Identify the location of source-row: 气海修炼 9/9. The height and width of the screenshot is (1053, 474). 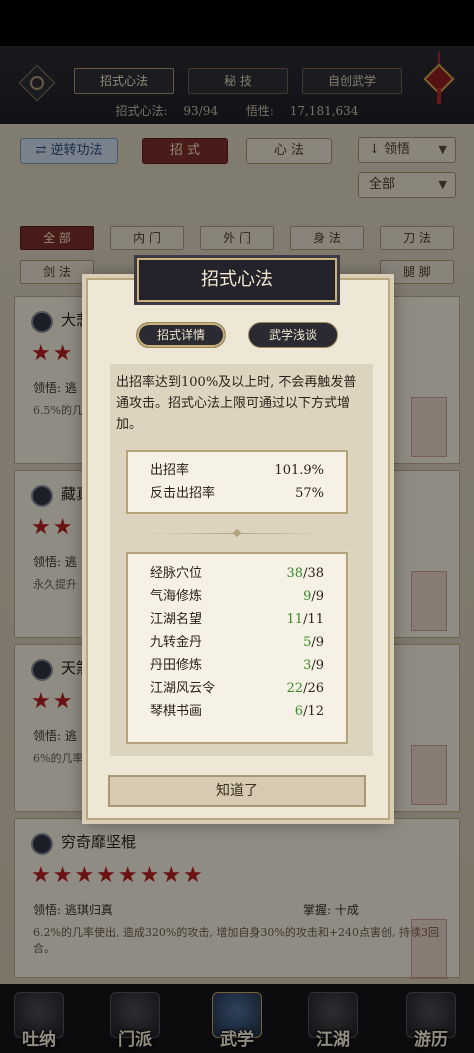
(237, 596).